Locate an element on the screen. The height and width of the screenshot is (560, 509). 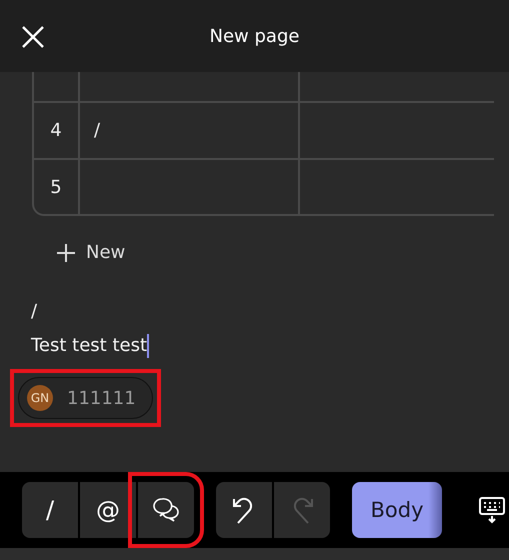
keyboard-icon is located at coordinates (492, 510).